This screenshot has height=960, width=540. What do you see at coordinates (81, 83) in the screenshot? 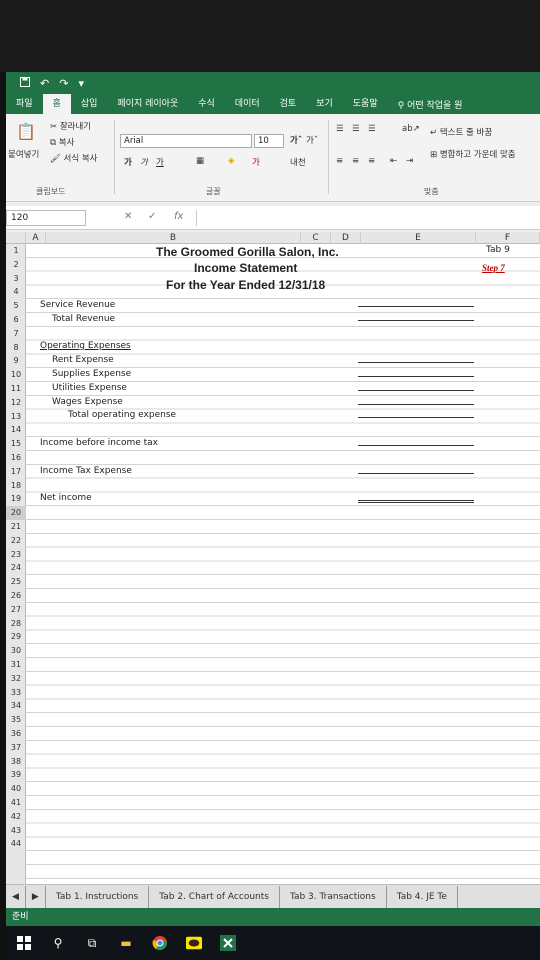
I see `quick-access-more-icon: ▾` at bounding box center [81, 83].